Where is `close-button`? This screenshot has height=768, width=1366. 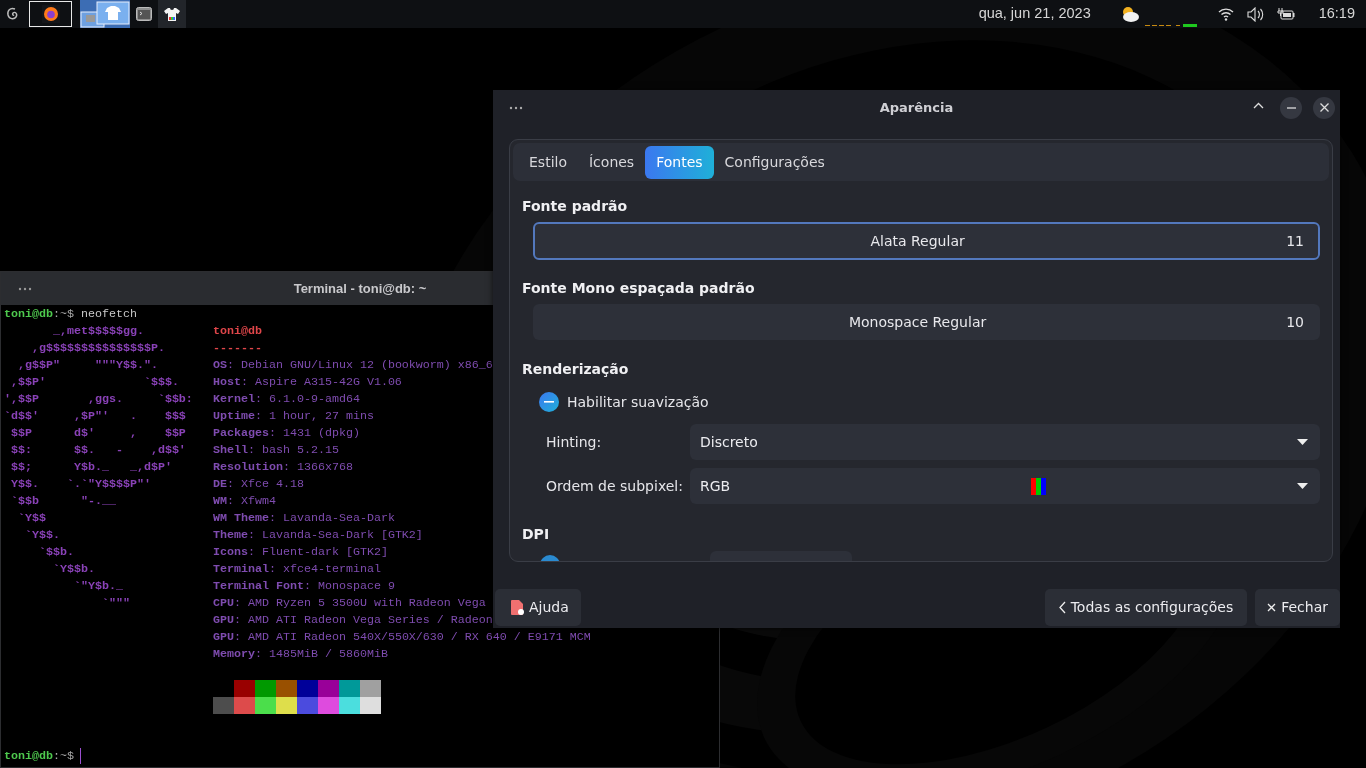 close-button is located at coordinates (1324, 107).